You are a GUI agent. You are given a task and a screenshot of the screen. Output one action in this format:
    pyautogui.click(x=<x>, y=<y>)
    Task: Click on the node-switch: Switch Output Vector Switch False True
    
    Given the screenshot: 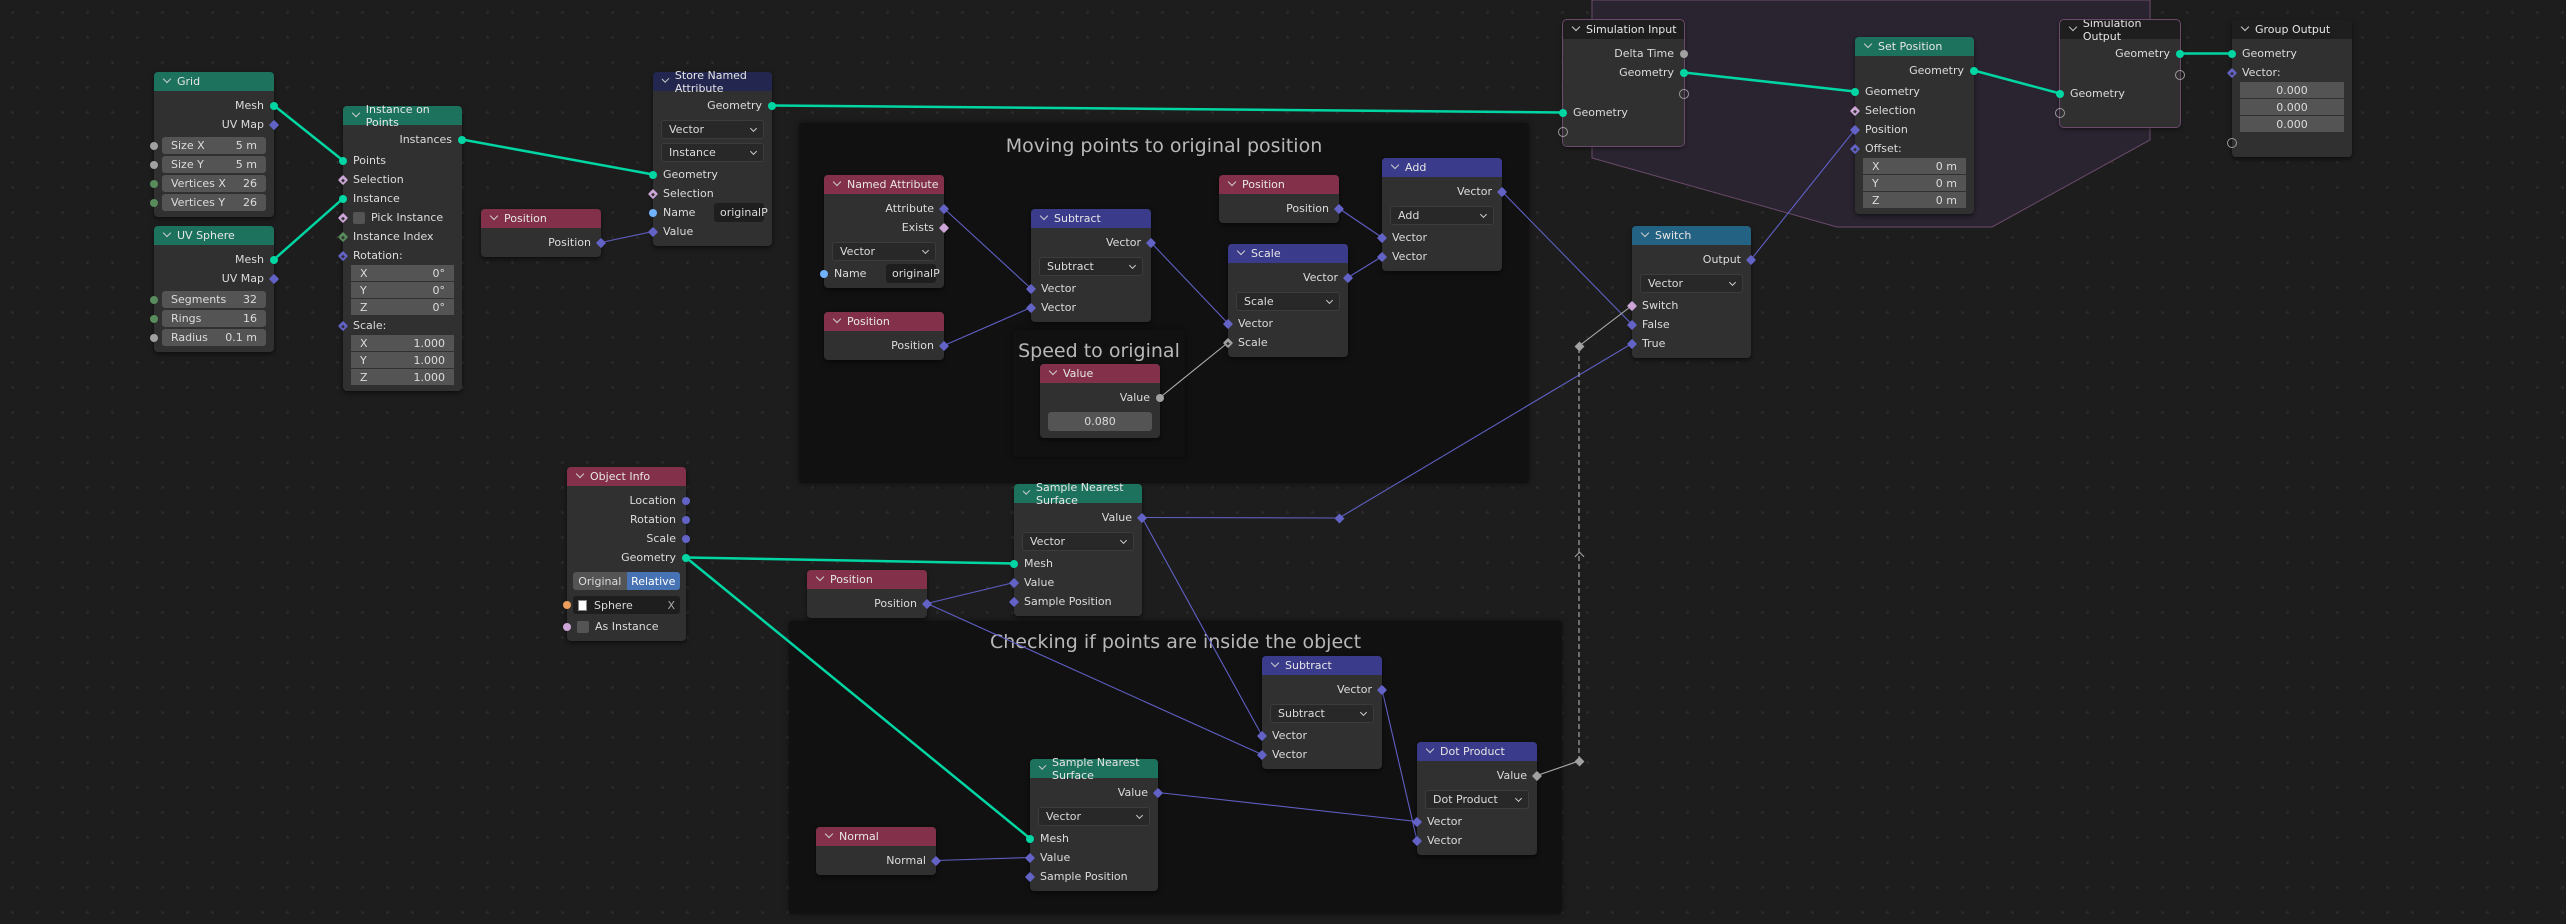 What is the action you would take?
    pyautogui.click(x=1691, y=292)
    